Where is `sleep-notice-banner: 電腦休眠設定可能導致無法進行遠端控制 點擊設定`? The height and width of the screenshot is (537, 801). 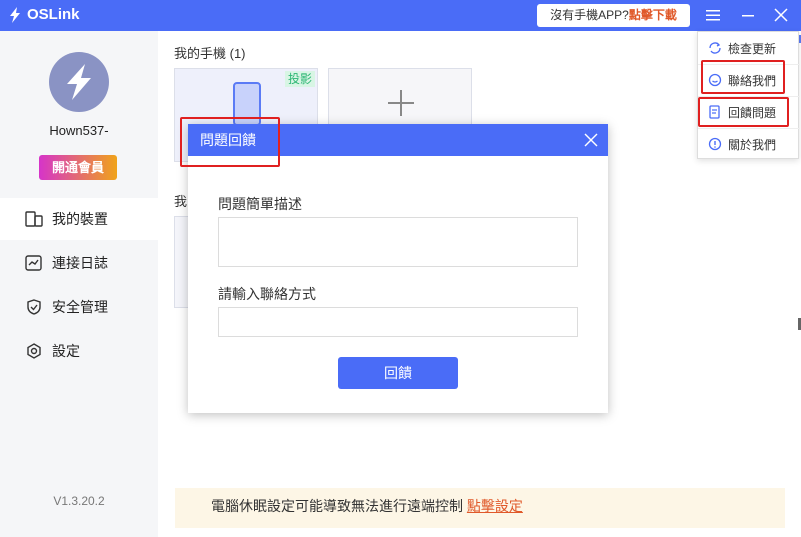
sleep-notice-banner: 電腦休眠設定可能導致無法進行遠端控制 點擊設定 is located at coordinates (480, 508).